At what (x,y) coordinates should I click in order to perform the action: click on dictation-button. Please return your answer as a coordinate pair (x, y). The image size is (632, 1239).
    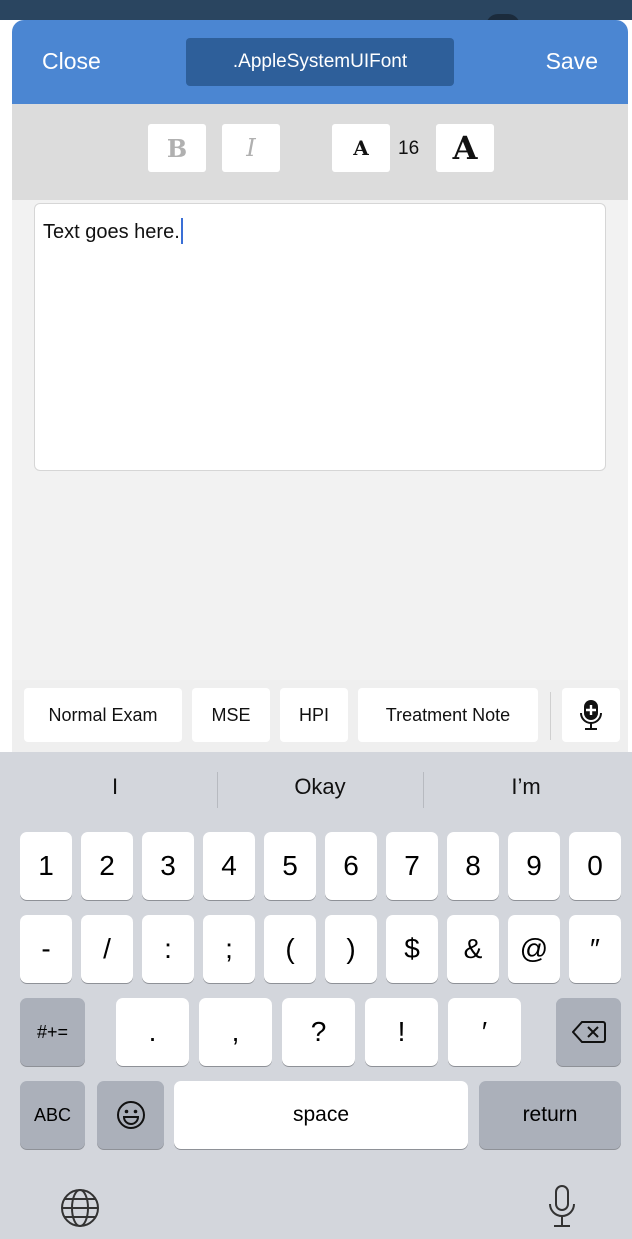
    Looking at the image, I should click on (591, 715).